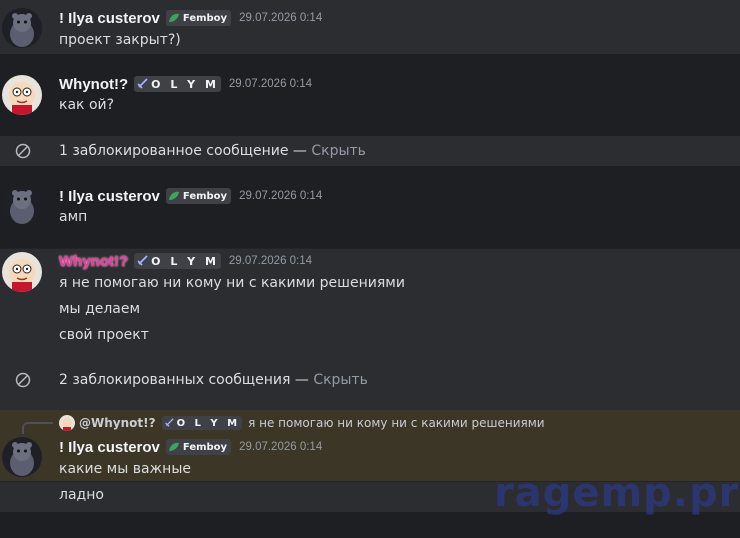  What do you see at coordinates (175, 380) in the screenshot?
I see `blocked-count-text: 2 заблокированных сообщения` at bounding box center [175, 380].